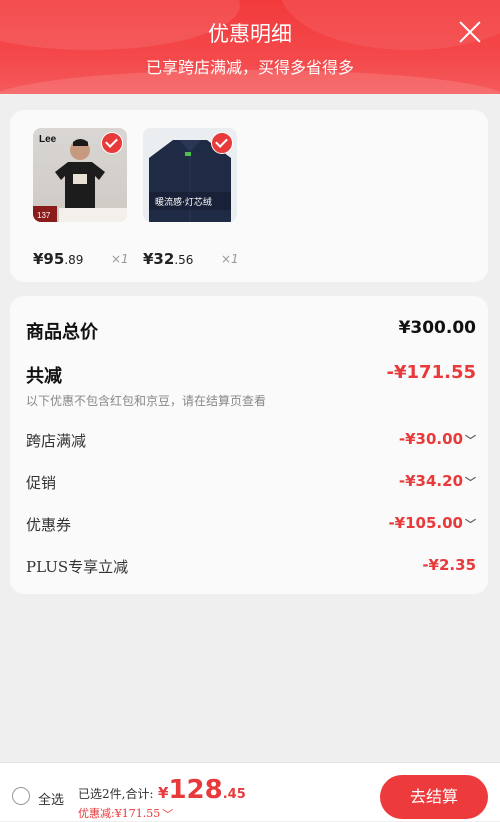 The height and width of the screenshot is (822, 500). Describe the element at coordinates (250, 791) in the screenshot. I see `checkout-bar: 全选 已选2件,合计: ¥128.45 优惠减:¥171.55 ﹀ 去结算` at that location.